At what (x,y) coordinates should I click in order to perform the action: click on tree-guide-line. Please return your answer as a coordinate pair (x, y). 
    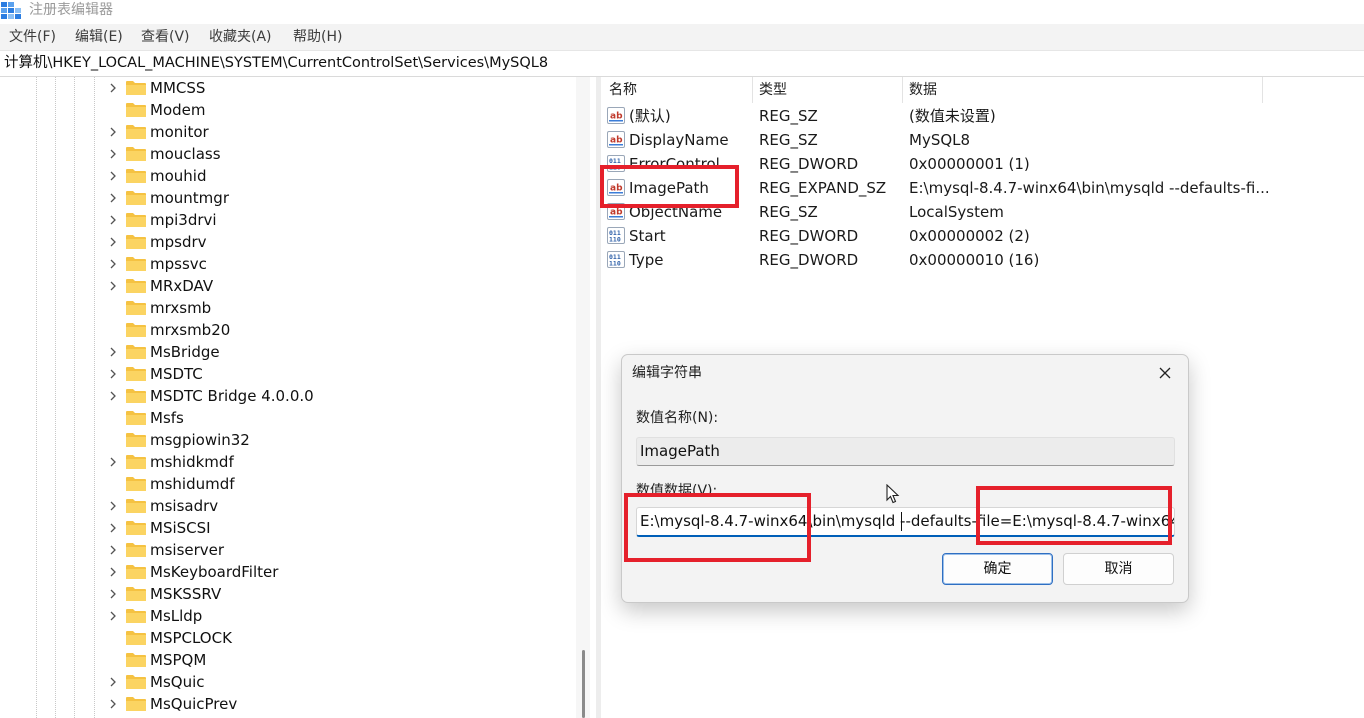
    Looking at the image, I should click on (74, 397).